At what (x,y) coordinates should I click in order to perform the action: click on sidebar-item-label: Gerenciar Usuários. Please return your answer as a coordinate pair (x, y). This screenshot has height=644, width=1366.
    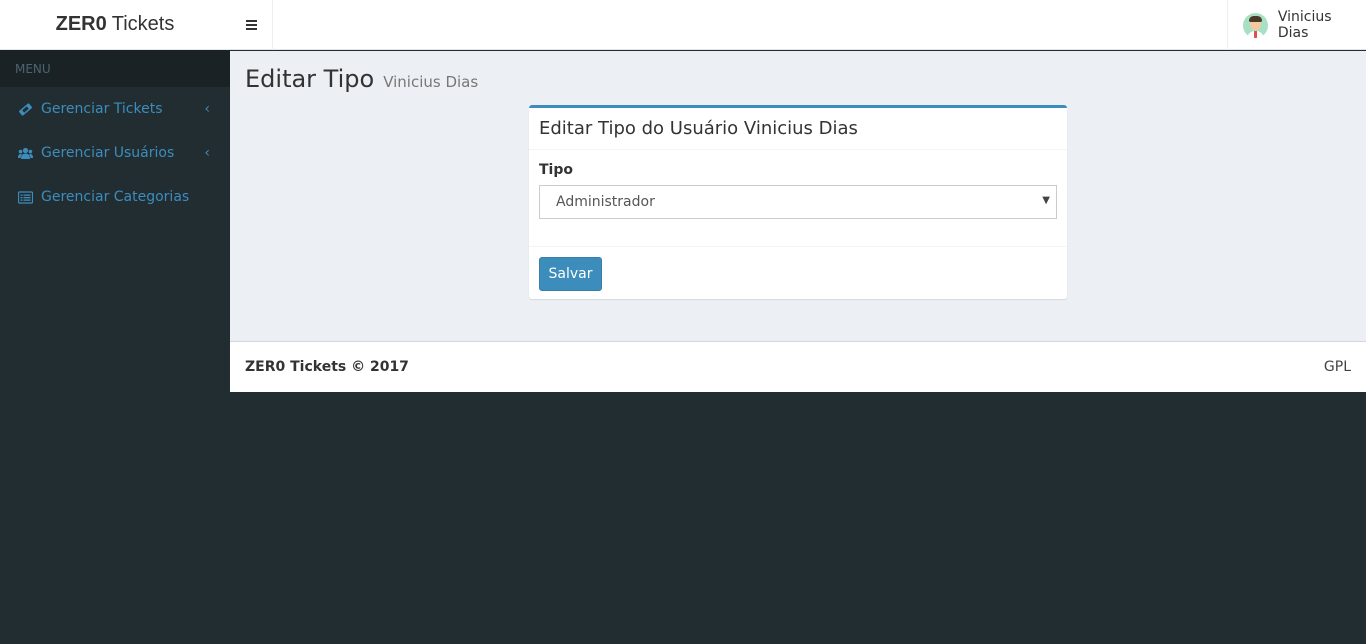
    Looking at the image, I should click on (108, 153).